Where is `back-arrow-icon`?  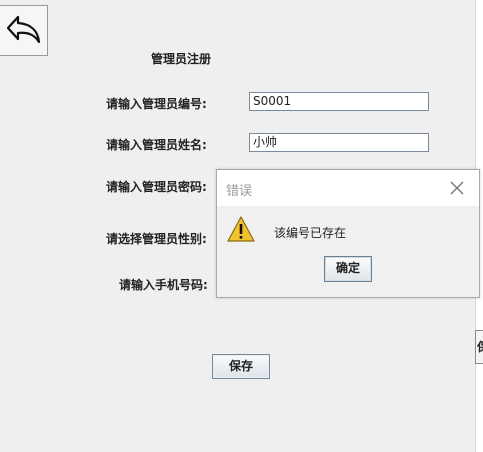 back-arrow-icon is located at coordinates (23, 29).